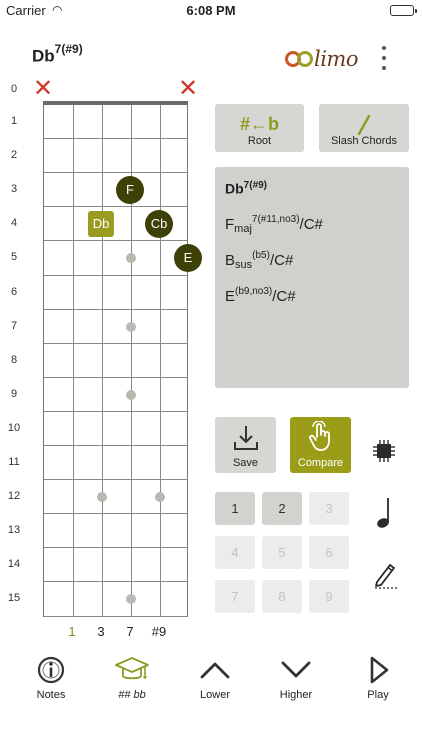 Image resolution: width=422 pixels, height=750 pixels. What do you see at coordinates (255, 185) in the screenshot?
I see `panel-chord-ext: 7(#9)` at bounding box center [255, 185].